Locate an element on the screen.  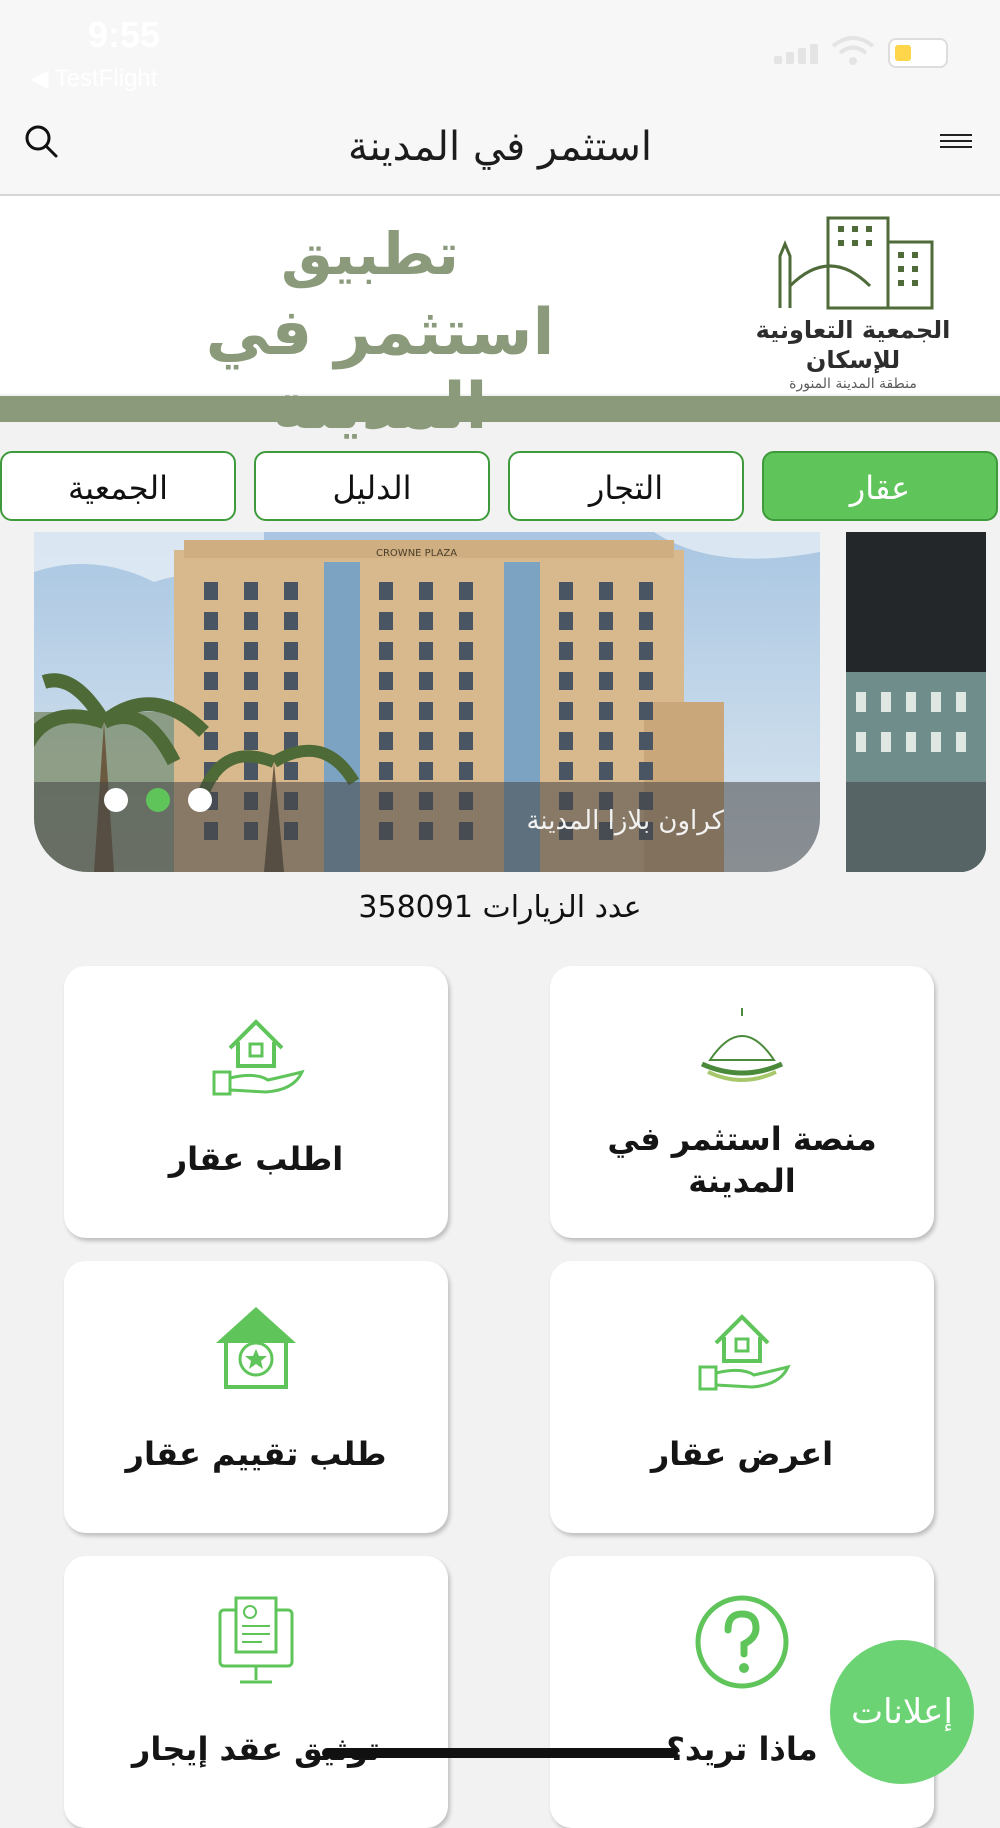
search-button is located at coordinates (42, 142).